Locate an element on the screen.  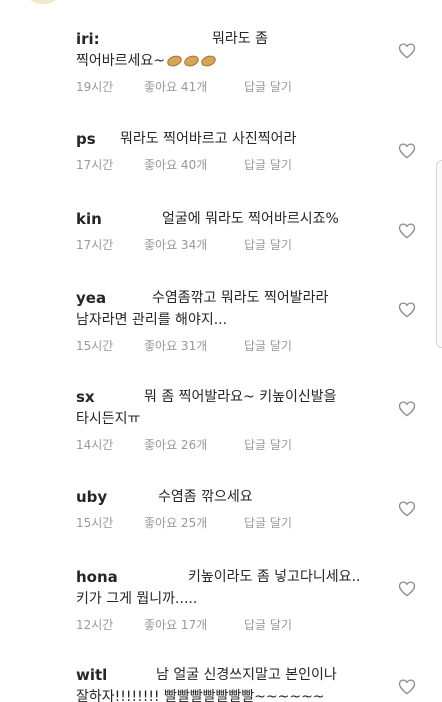
comment-likes: 좋아요 31개 is located at coordinates (175, 345).